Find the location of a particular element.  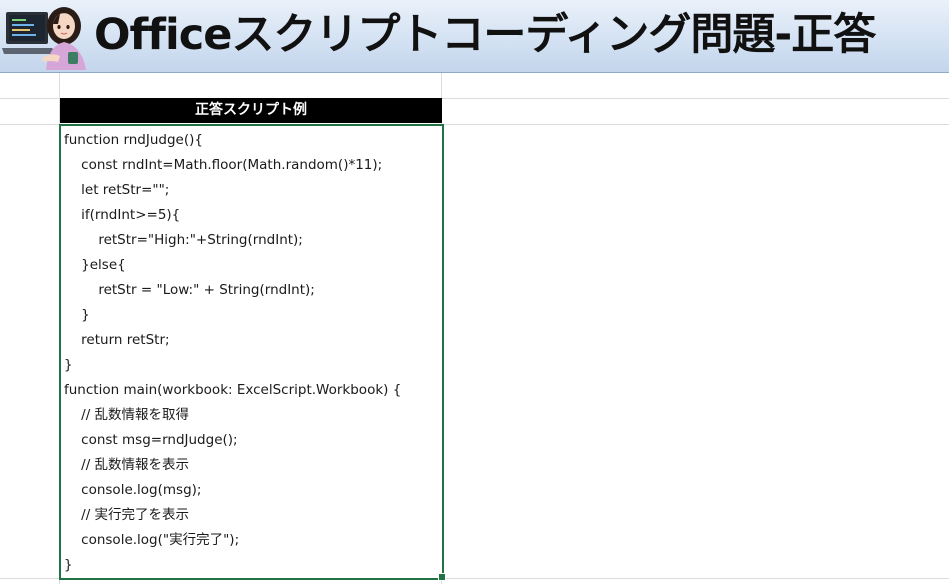

title-banner: Officeスクリプトコーディング問題-正答 is located at coordinates (474, 36).